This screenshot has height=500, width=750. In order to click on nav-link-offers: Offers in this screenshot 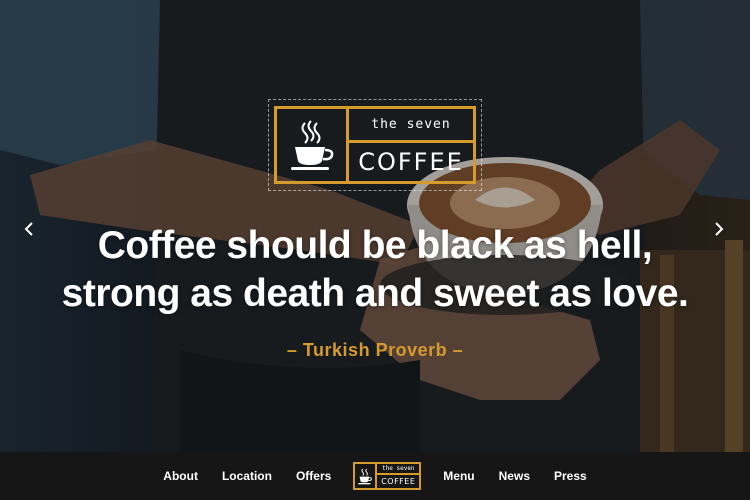, I will do `click(313, 476)`.